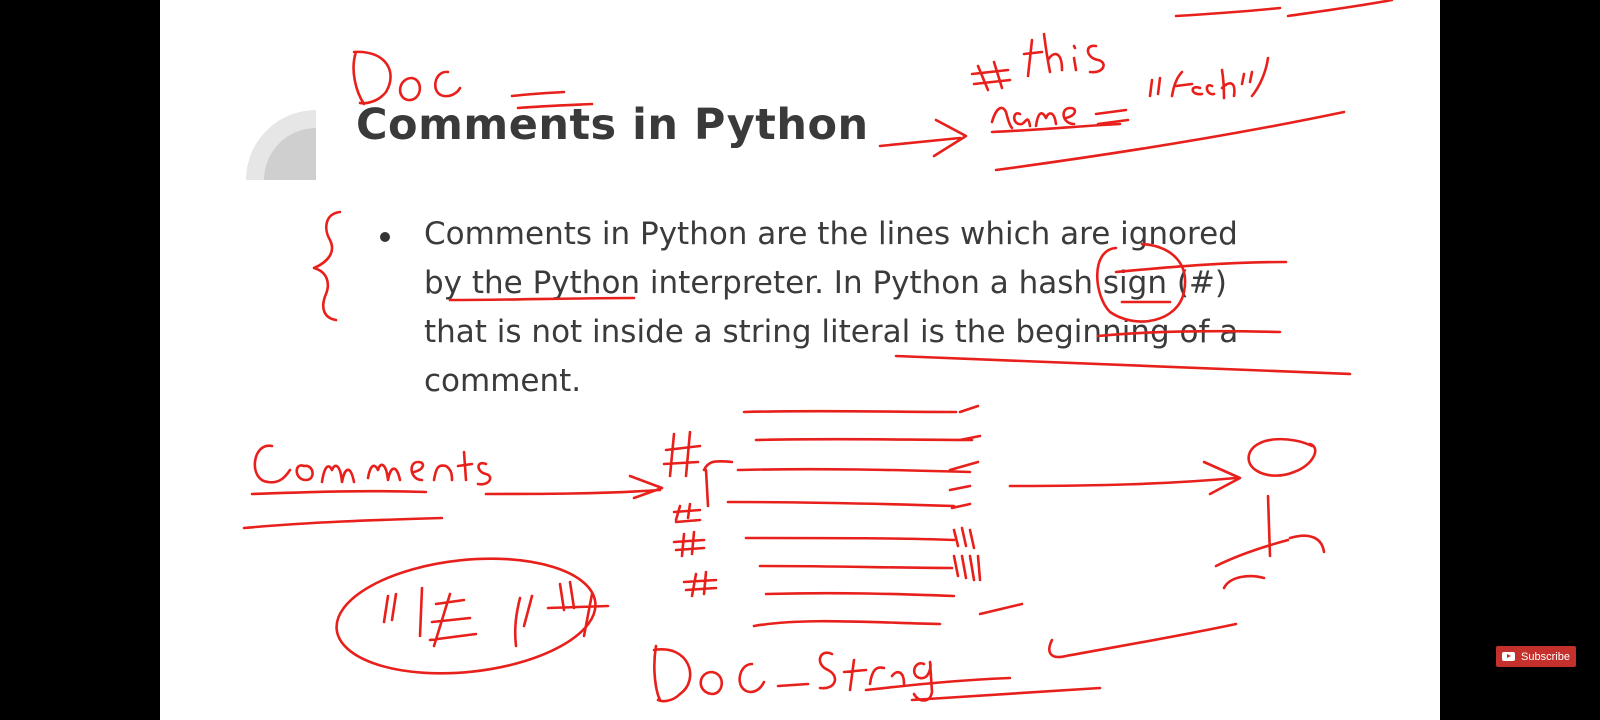  I want to click on subscribe-label: Subscribe, so click(1545, 656).